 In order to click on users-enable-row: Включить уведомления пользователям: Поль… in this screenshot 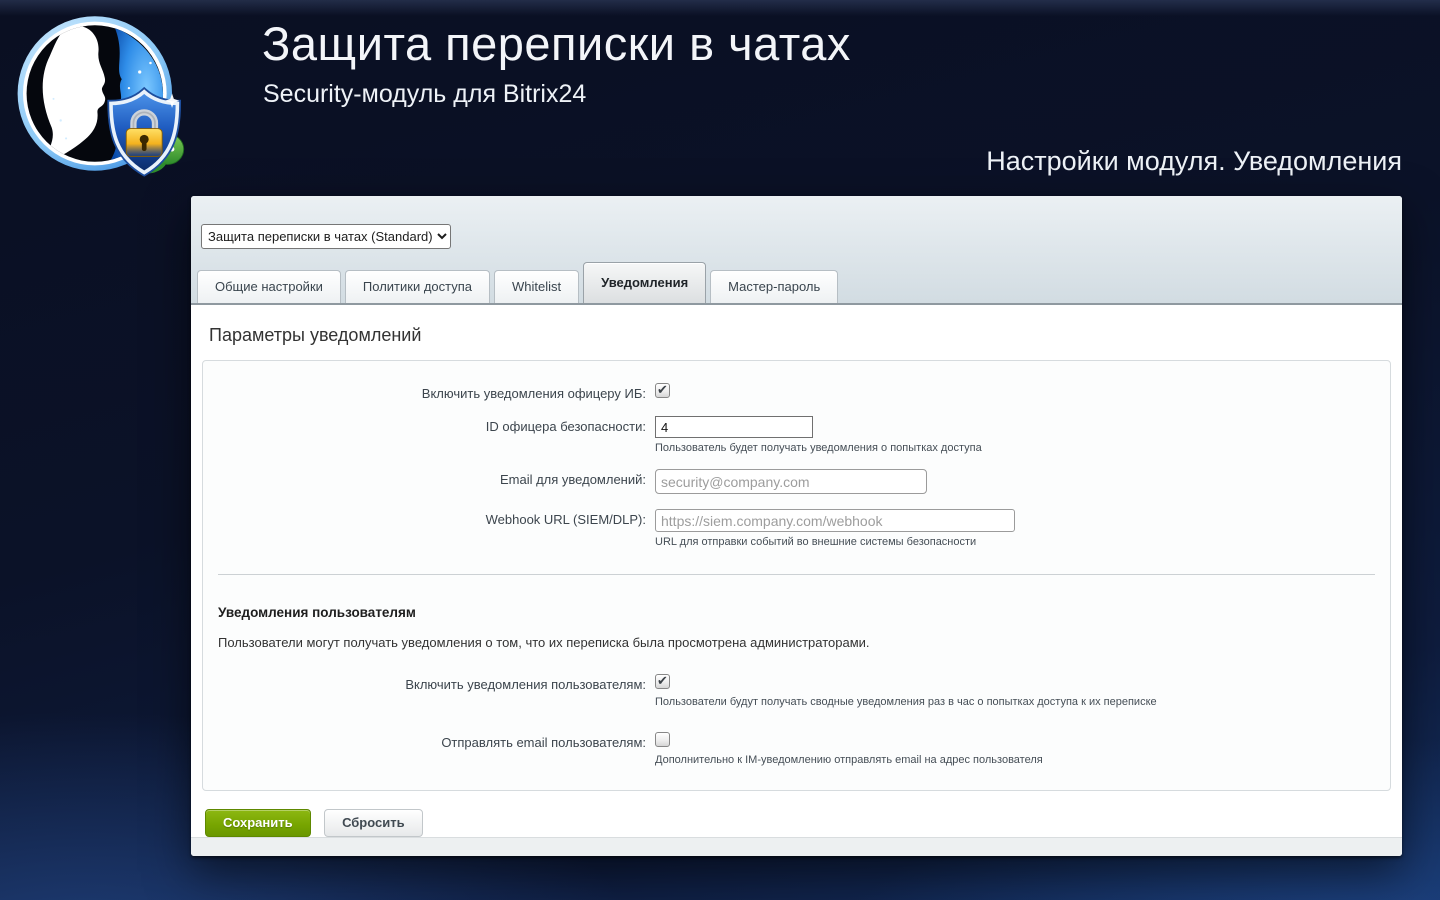, I will do `click(796, 690)`.